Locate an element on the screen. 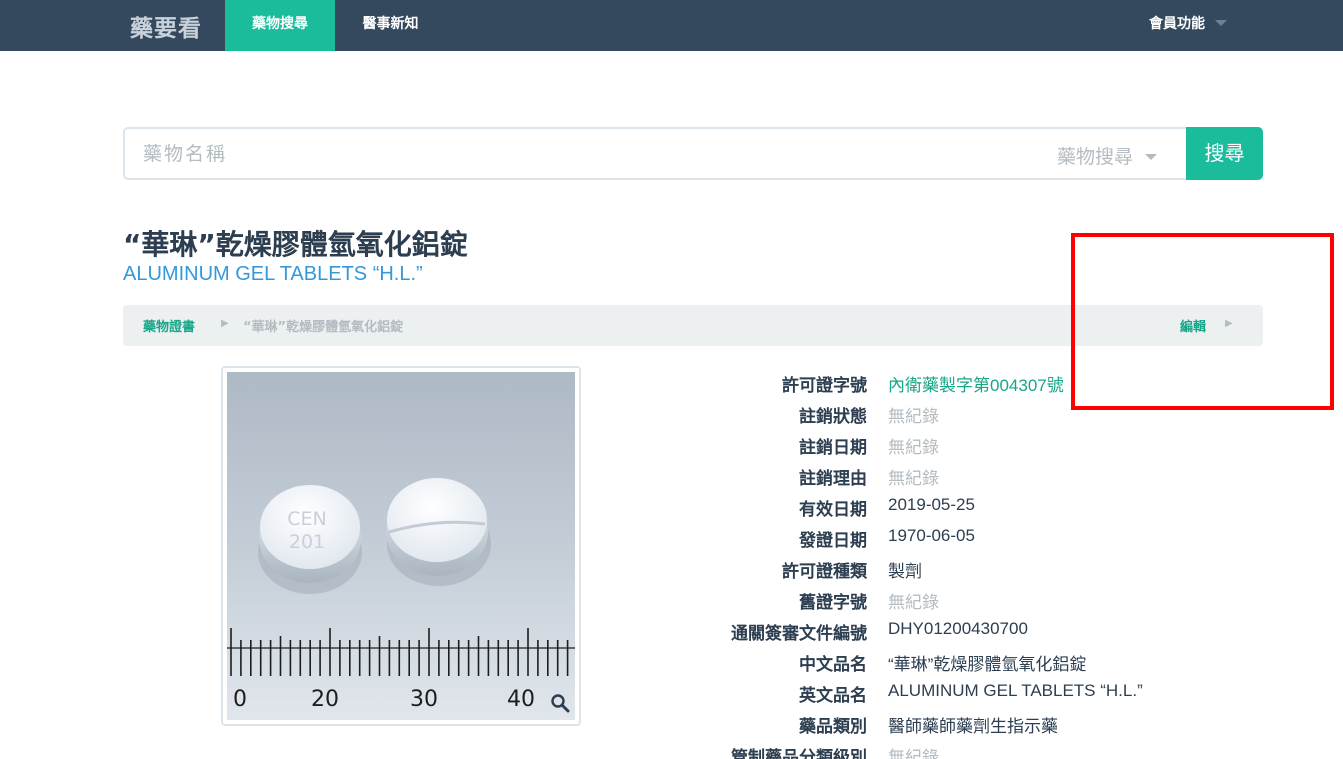 This screenshot has width=1343, height=759. drug-photo: CEN 201 0 20 30 40 is located at coordinates (401, 546).